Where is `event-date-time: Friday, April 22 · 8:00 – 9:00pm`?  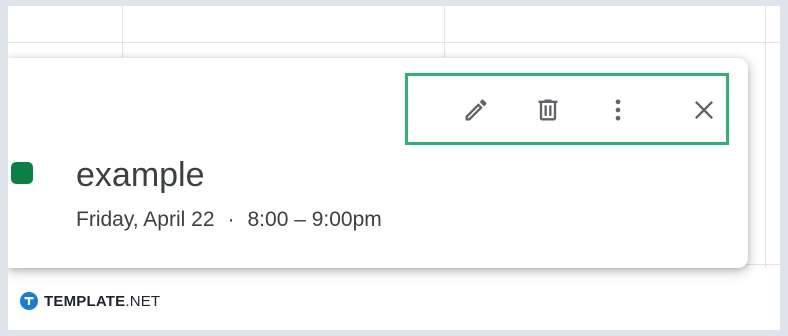
event-date-time: Friday, April 22 · 8:00 – 9:00pm is located at coordinates (229, 220).